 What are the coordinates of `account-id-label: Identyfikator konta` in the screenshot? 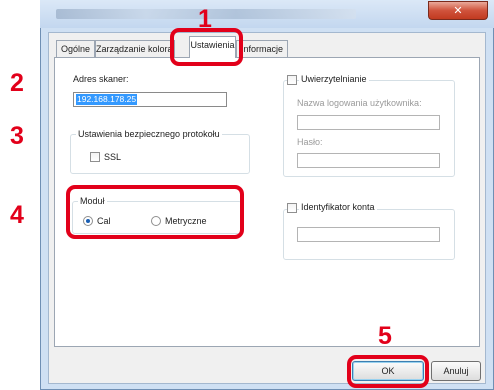 It's located at (338, 207).